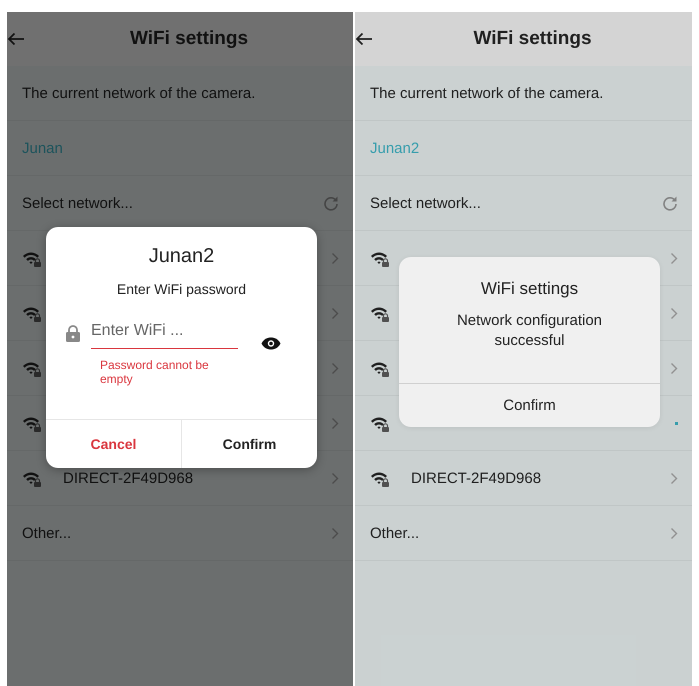 This screenshot has height=686, width=699. I want to click on error-message: Password cannot be empty, so click(155, 372).